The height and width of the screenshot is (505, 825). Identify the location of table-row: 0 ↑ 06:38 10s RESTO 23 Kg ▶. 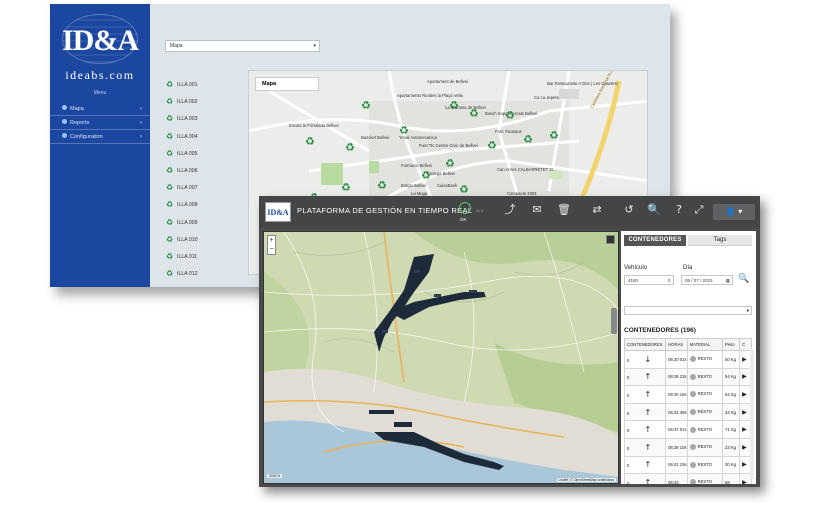
(687, 447).